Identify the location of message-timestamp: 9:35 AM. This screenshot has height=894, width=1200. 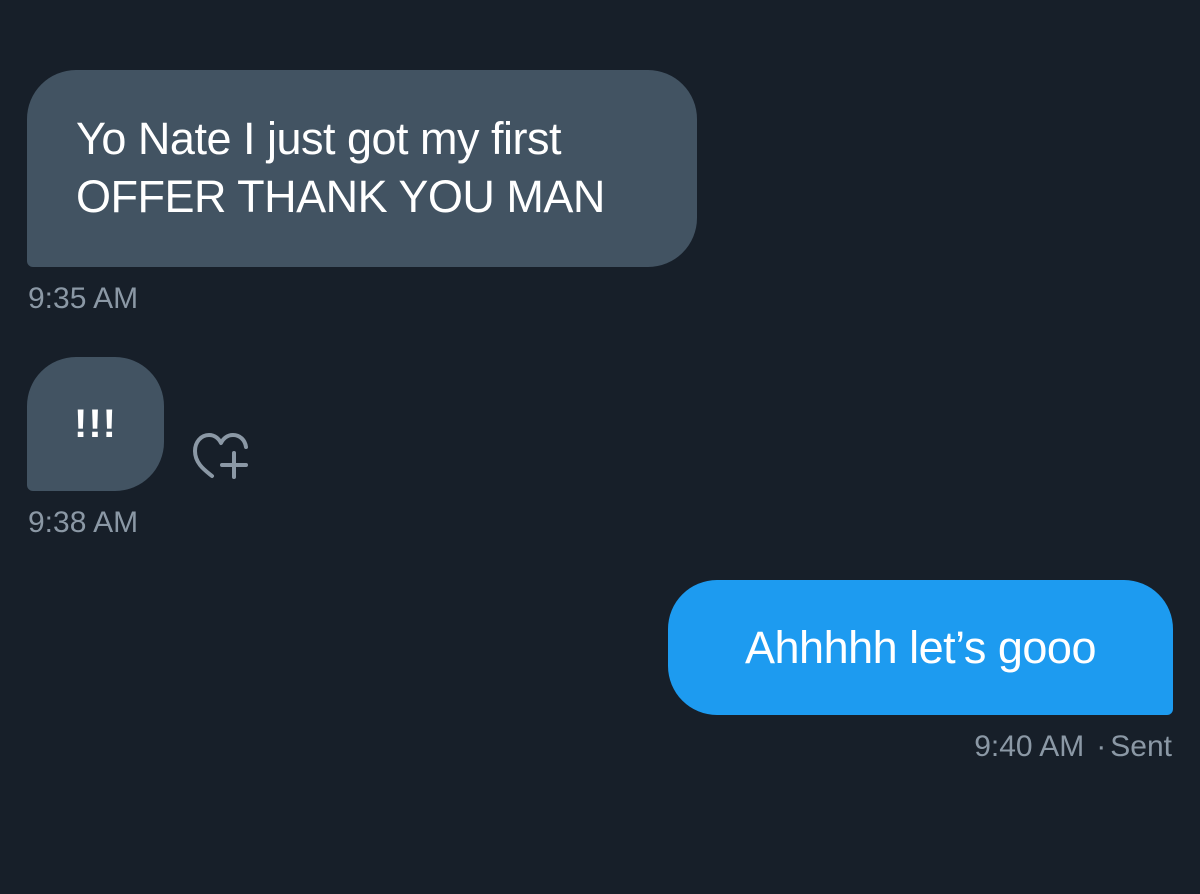
(83, 298).